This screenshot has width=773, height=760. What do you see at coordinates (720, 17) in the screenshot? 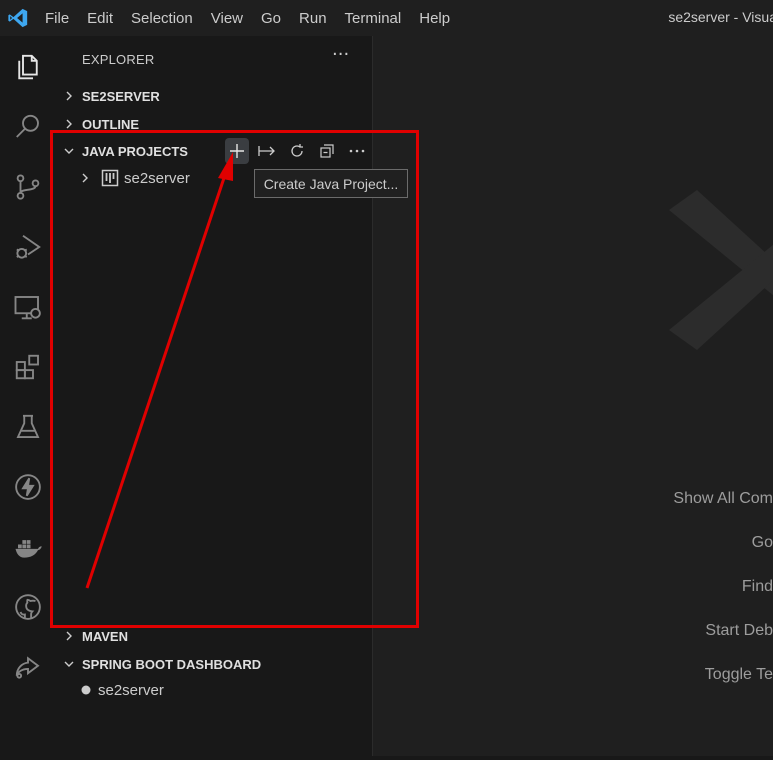
I see `window-title: se2server - Visua` at bounding box center [720, 17].